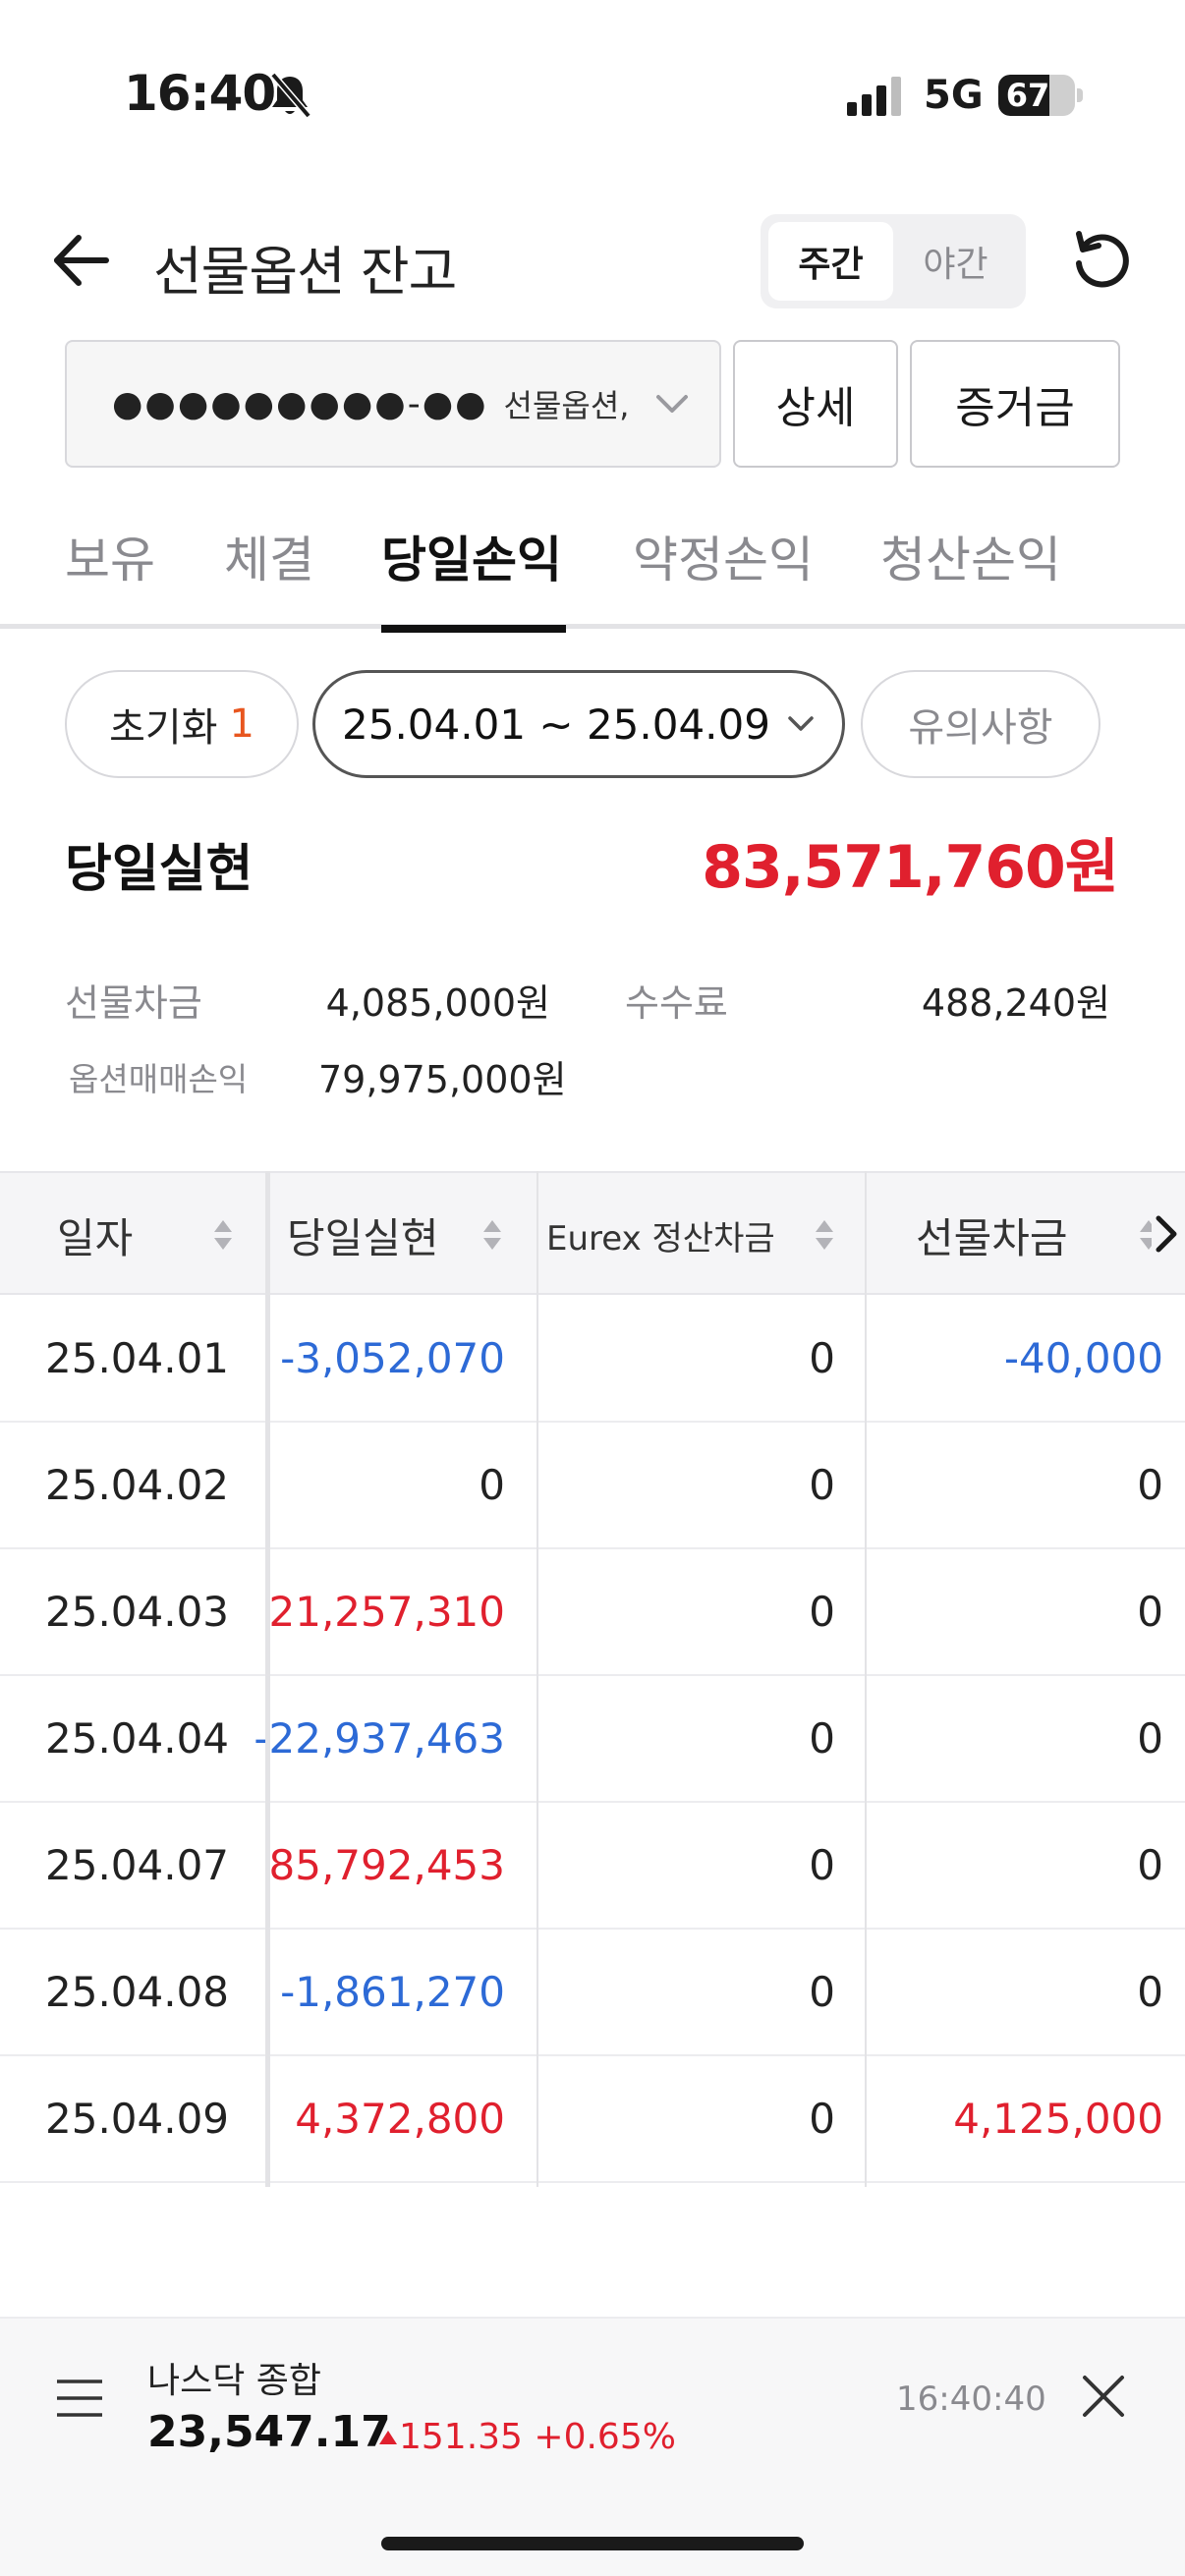 The width and height of the screenshot is (1185, 2576). I want to click on account-number: ●●●●●●●●●-●●, so click(300, 403).